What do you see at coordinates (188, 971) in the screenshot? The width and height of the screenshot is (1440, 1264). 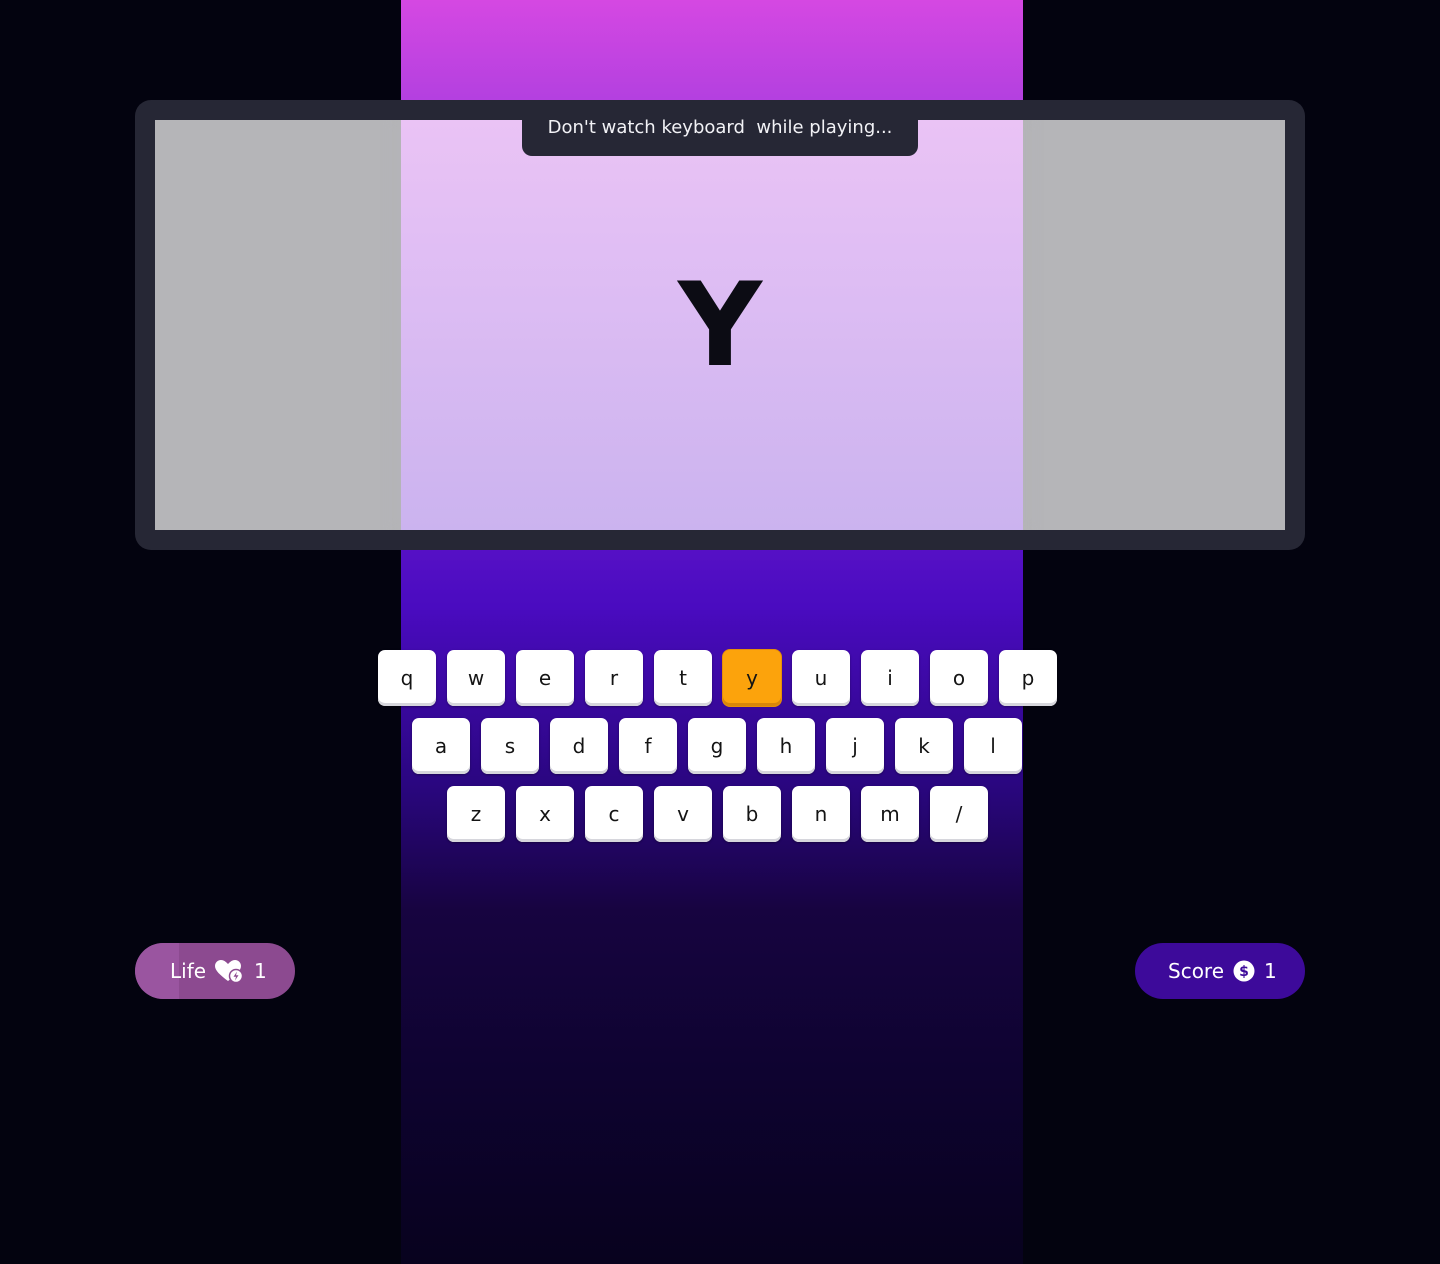 I see `life-label: Life` at bounding box center [188, 971].